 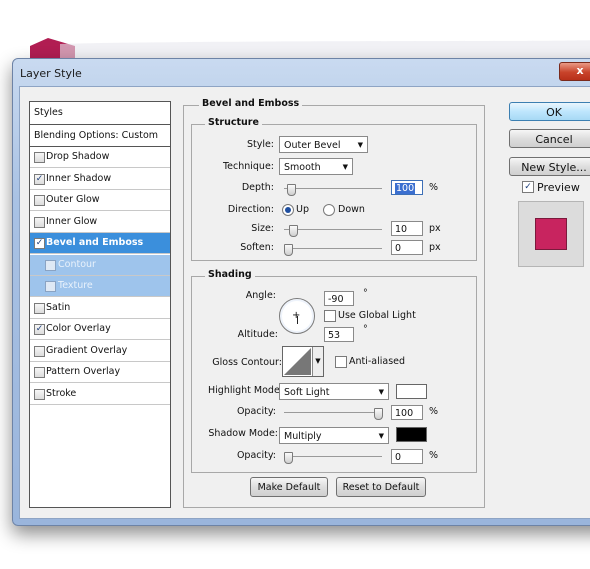 I want to click on depth-value: 100, so click(x=405, y=188).